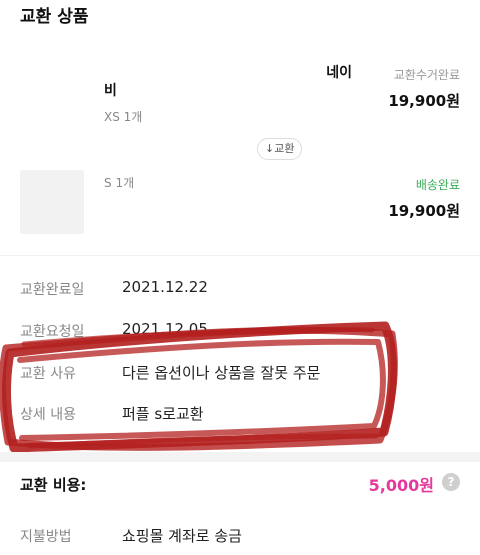 Image resolution: width=480 pixels, height=555 pixels. I want to click on item-option: S 1개, so click(119, 182).